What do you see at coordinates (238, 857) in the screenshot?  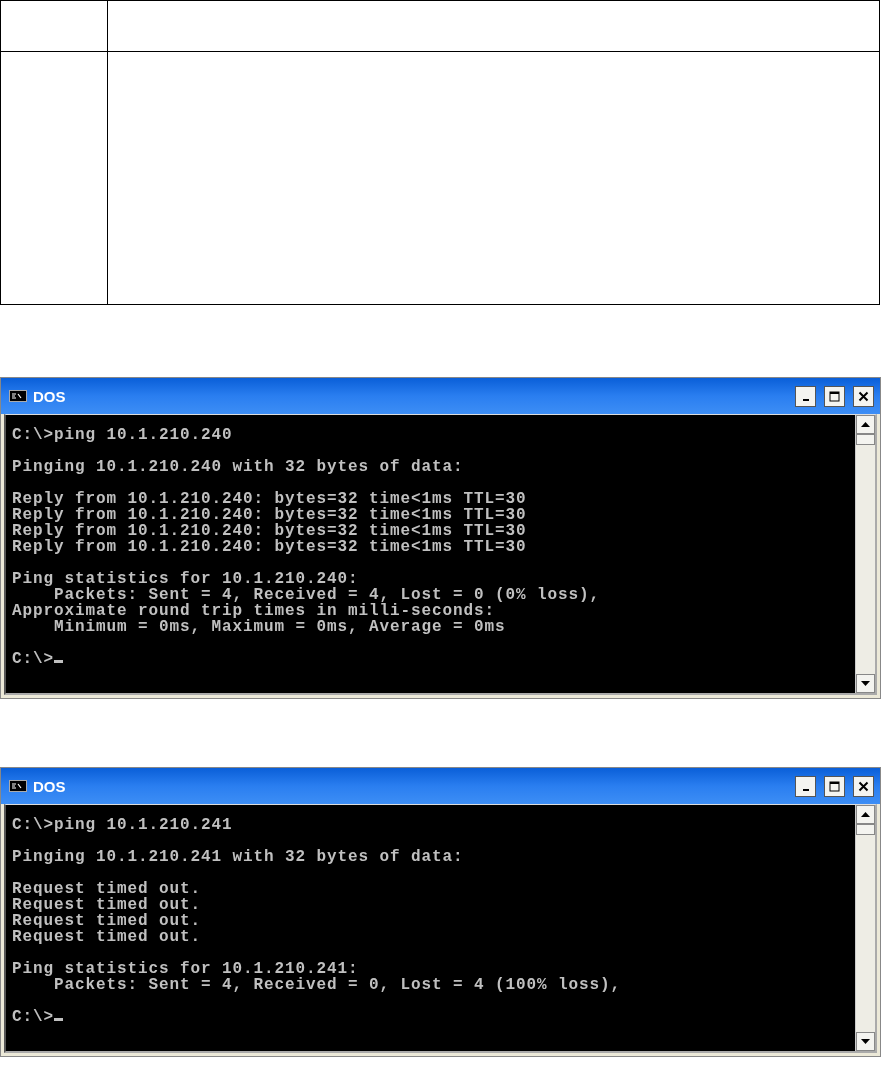 I see `console-line: Pinging 10.1.210.241 with 32 bytes of data:` at bounding box center [238, 857].